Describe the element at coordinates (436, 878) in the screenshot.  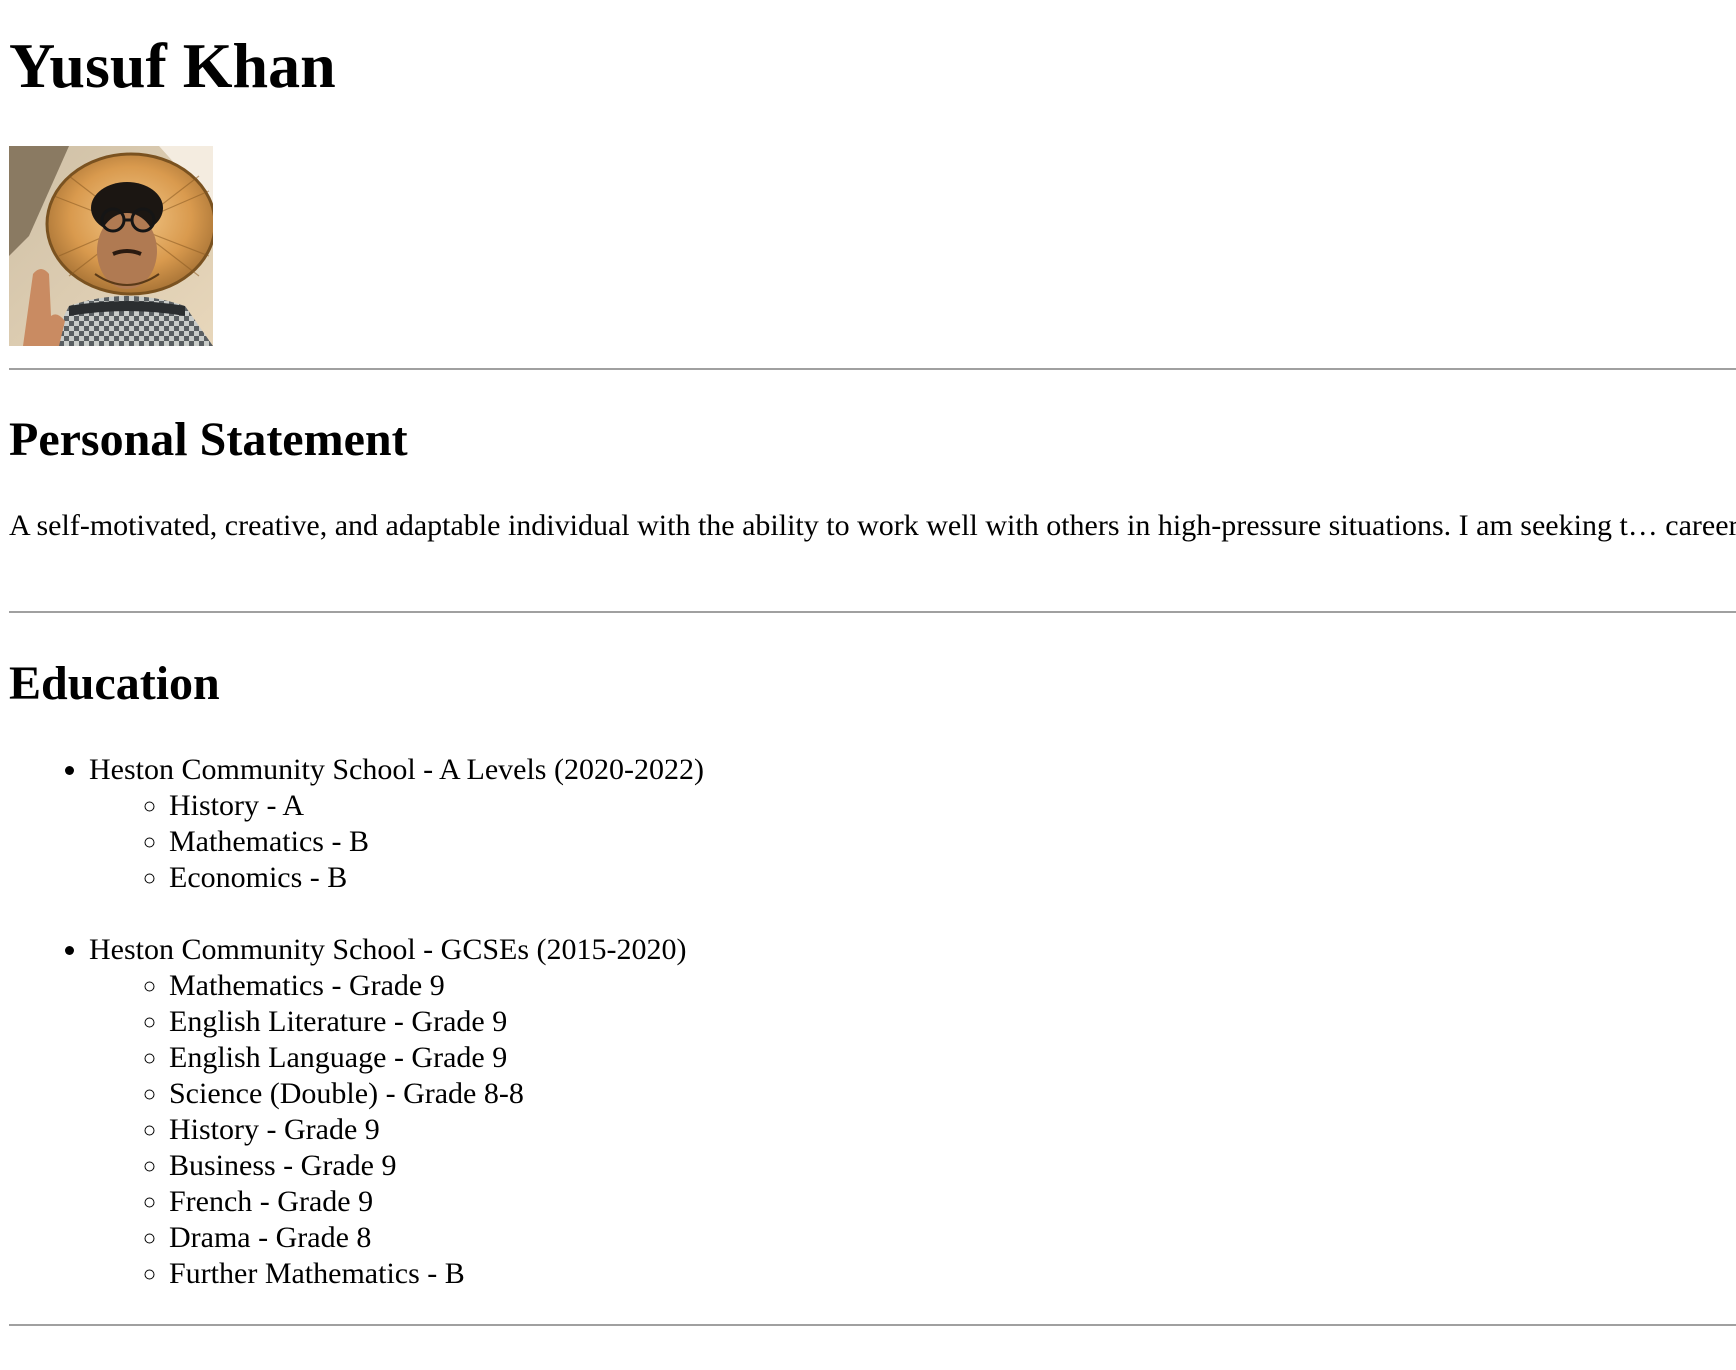
I see `subject-item: Economics - B` at that location.